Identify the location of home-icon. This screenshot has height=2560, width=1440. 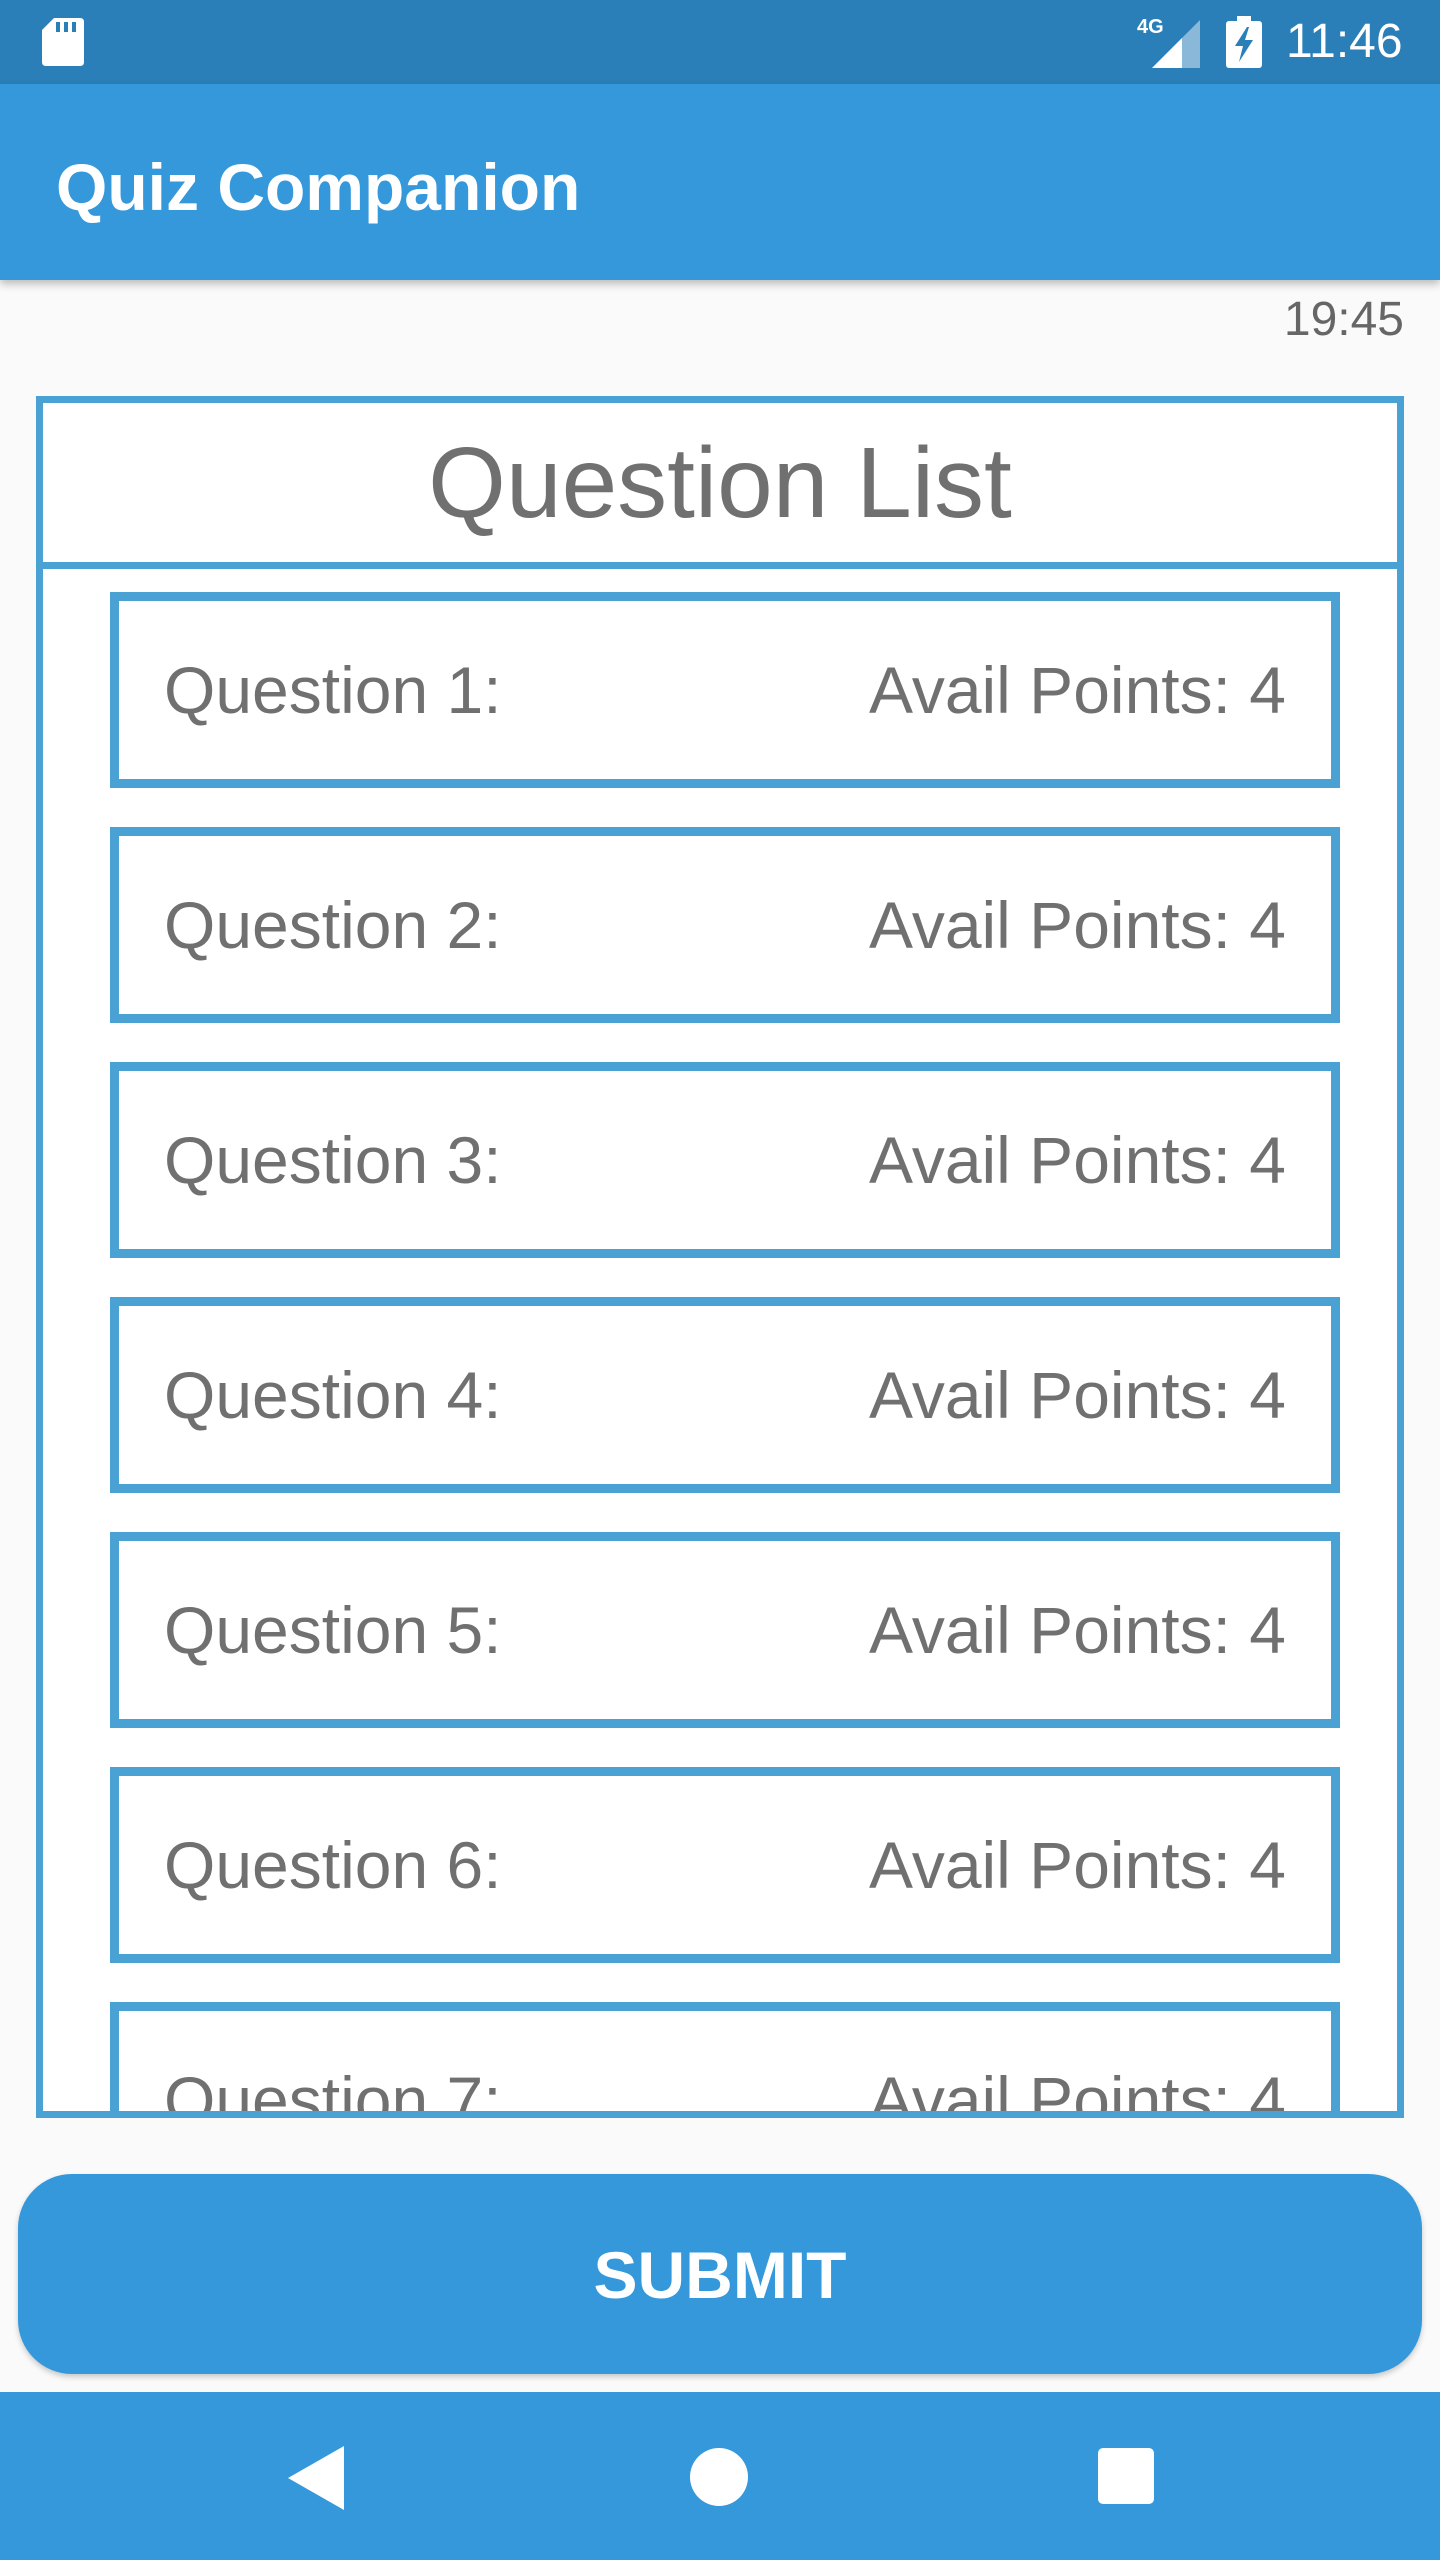
(719, 2477).